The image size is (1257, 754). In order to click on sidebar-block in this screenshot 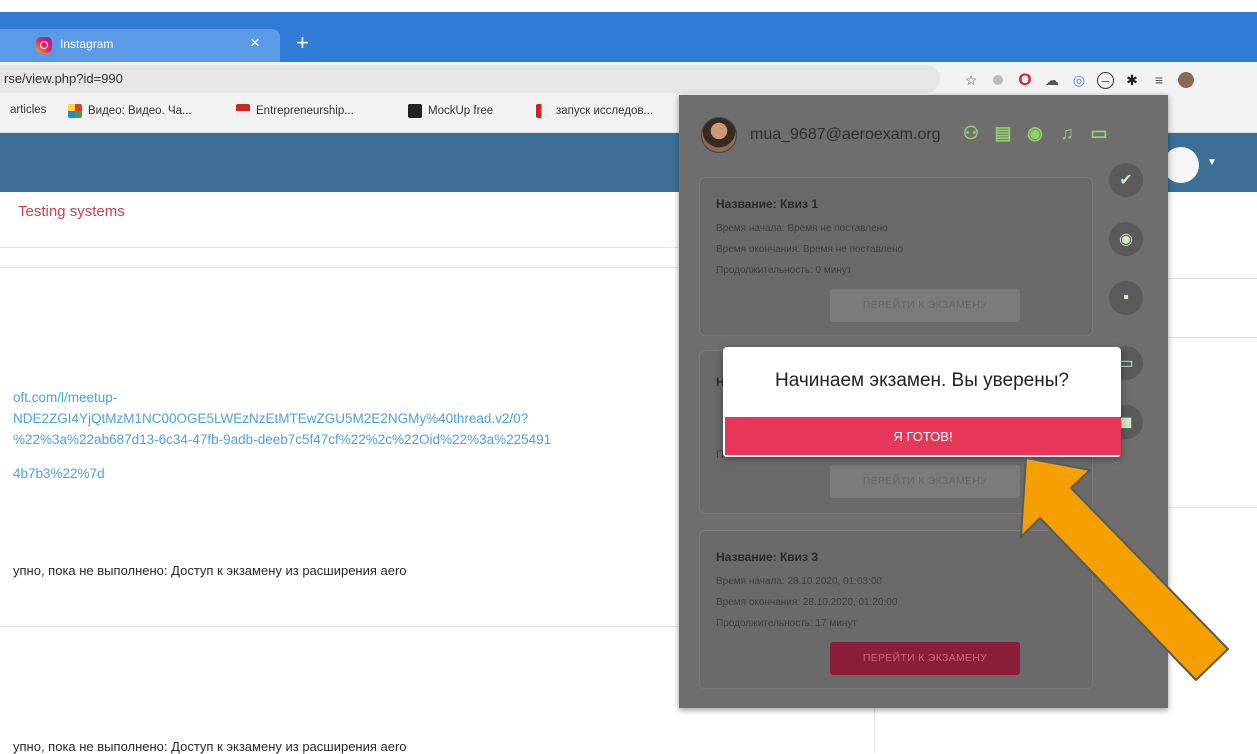, I will do `click(1210, 308)`.